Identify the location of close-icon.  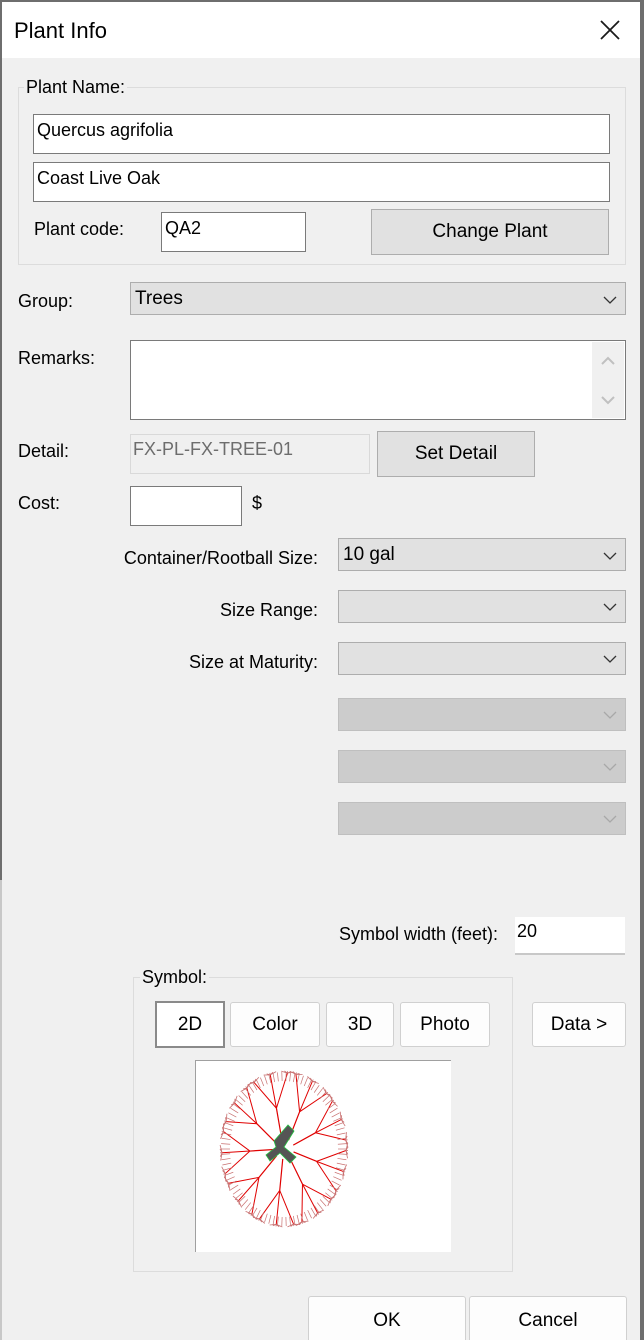
(610, 30).